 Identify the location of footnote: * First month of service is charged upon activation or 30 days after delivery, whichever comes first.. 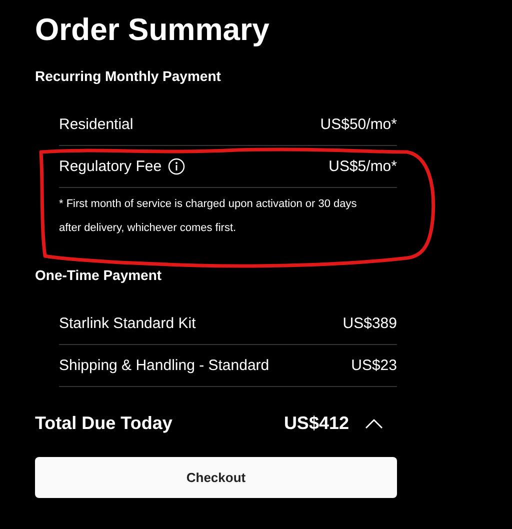
(208, 216).